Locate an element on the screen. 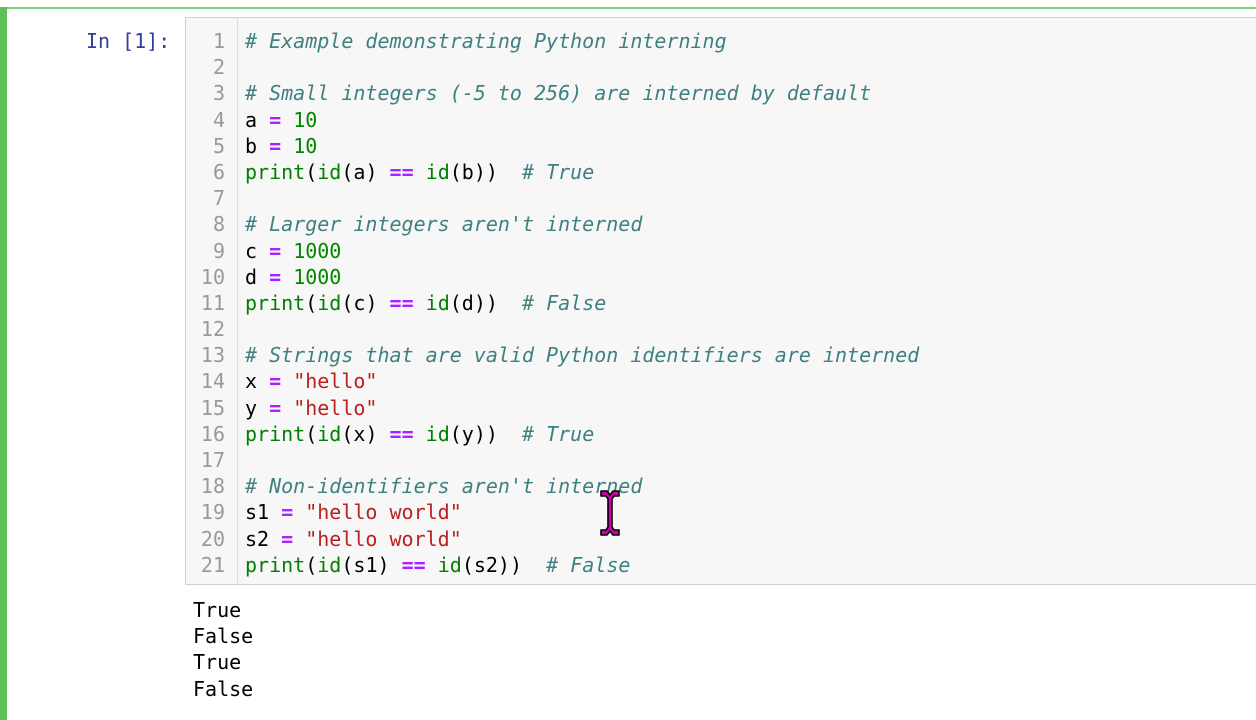 The width and height of the screenshot is (1256, 720). code-token-comment: # Example demonstrating Python interning is located at coordinates (486, 41).